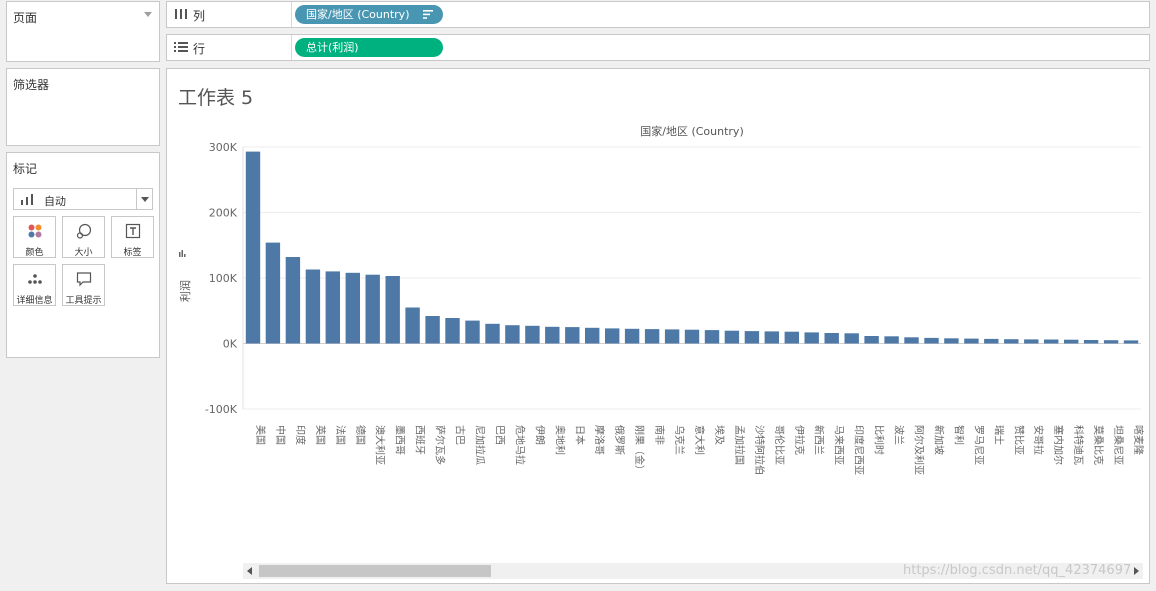 The width and height of the screenshot is (1156, 591). Describe the element at coordinates (658, 47) in the screenshot. I see `rows-shelf: 行 总计(利润)` at that location.